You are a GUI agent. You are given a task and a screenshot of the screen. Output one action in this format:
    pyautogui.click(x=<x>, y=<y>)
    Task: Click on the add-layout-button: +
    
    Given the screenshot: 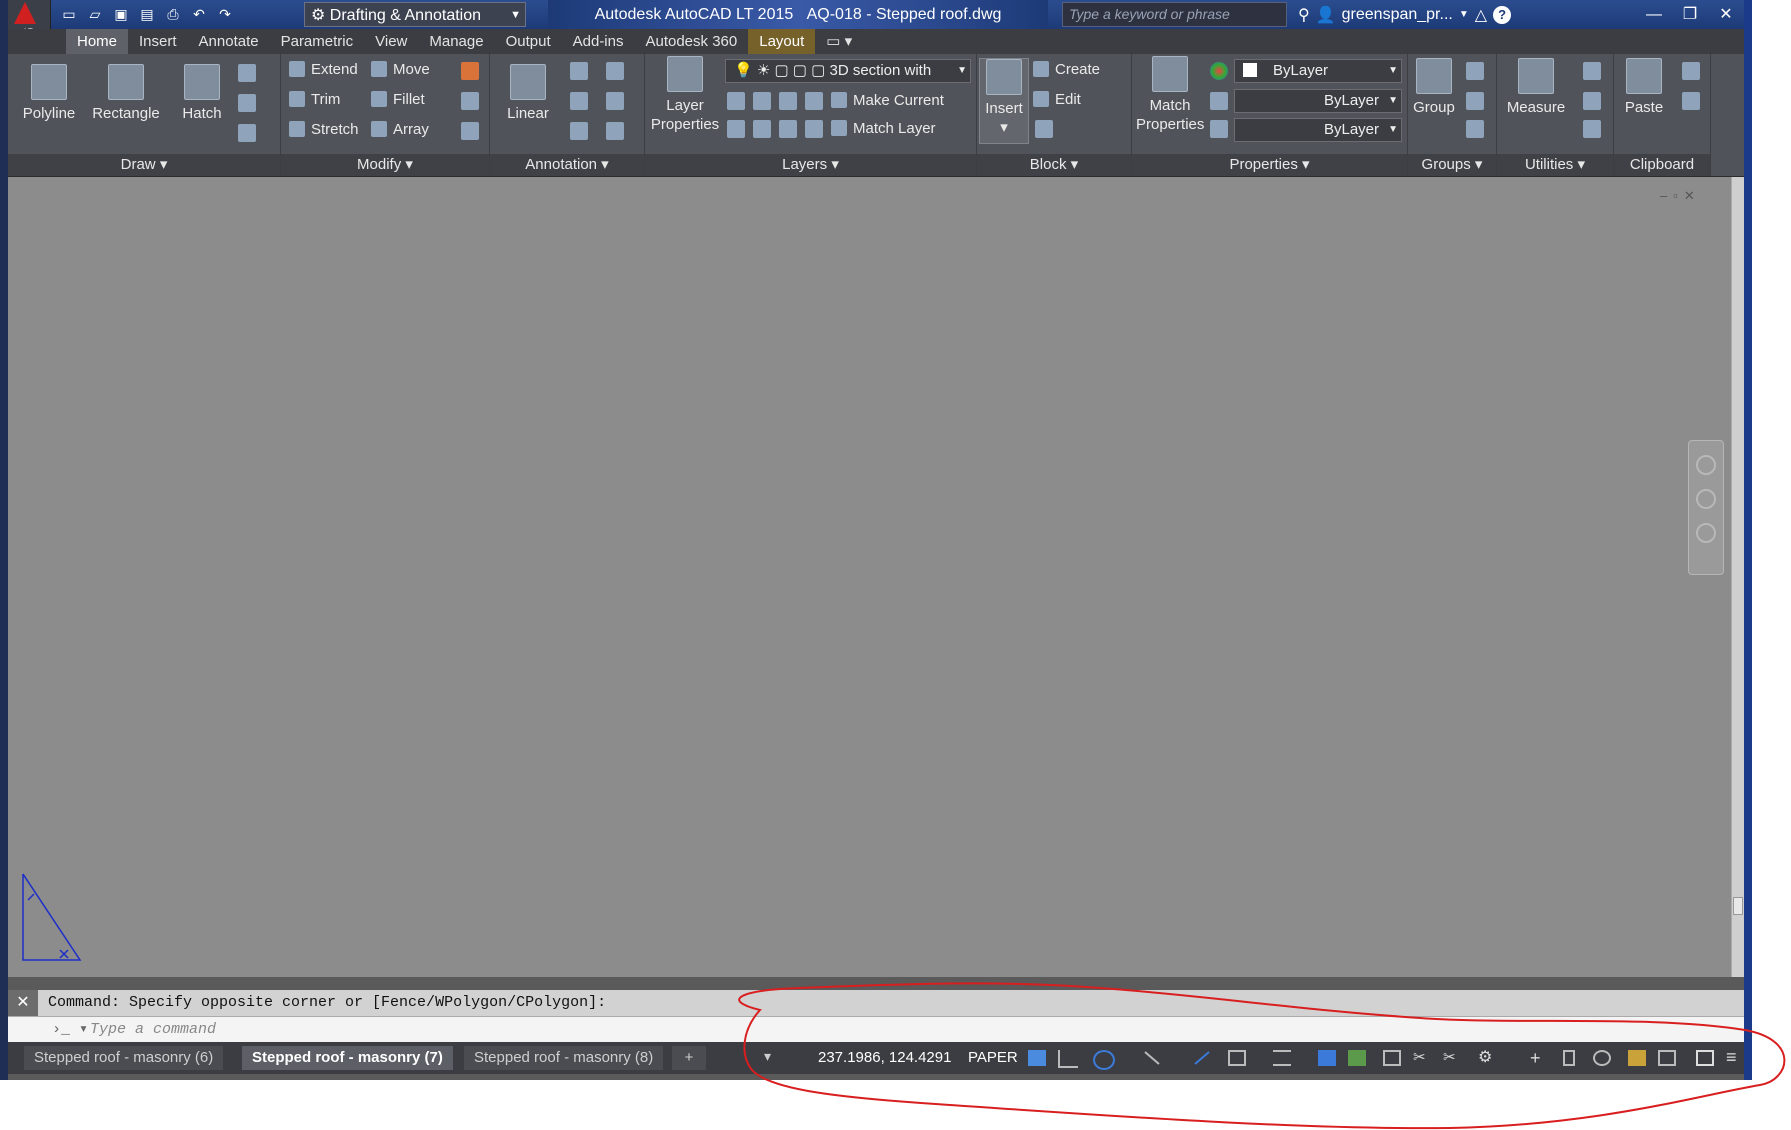 What is the action you would take?
    pyautogui.click(x=689, y=1058)
    